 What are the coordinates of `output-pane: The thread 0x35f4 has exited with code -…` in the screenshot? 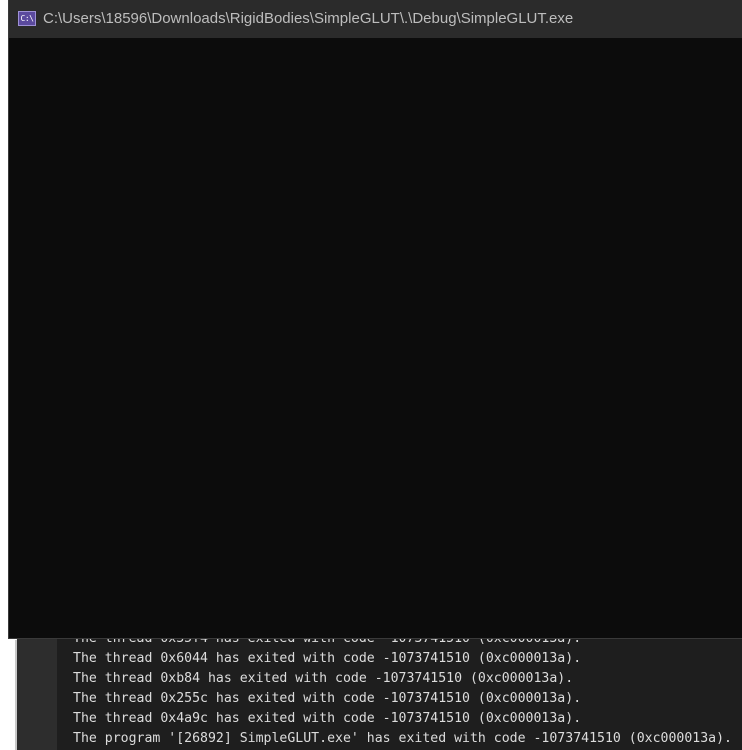 It's located at (399, 690).